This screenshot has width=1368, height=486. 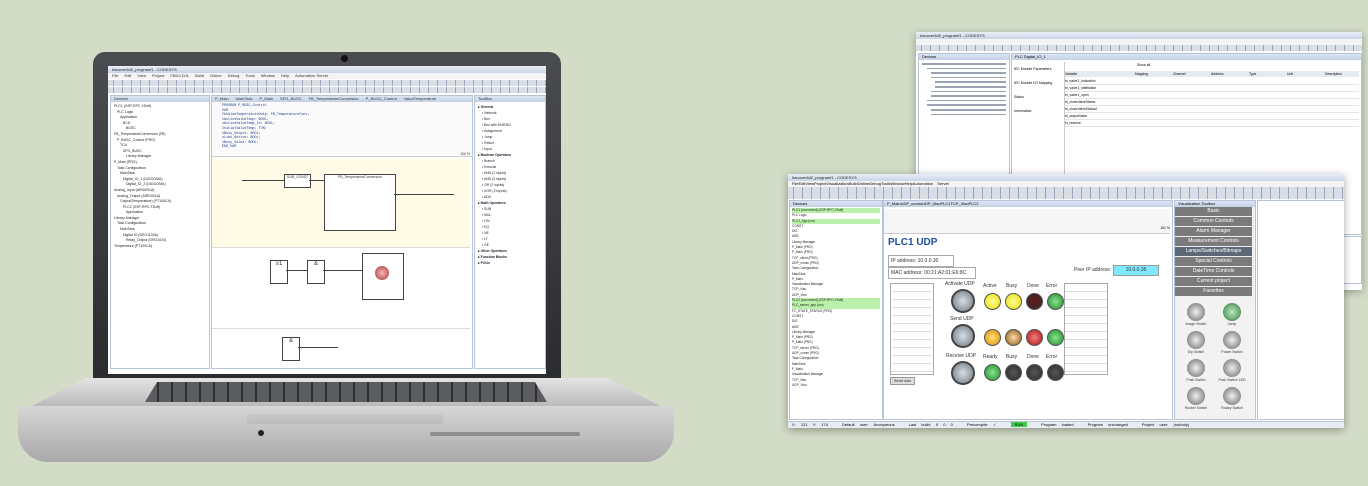 I want to click on filter-label: Show all, so click(x=1143, y=65).